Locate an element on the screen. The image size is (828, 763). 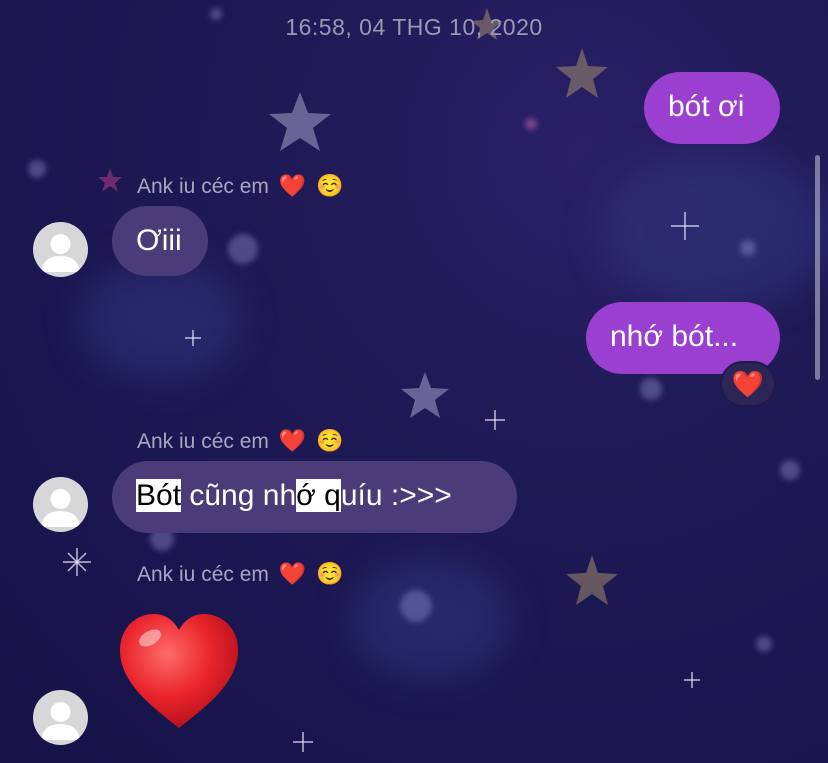
incoming-message-bubble: Ơiii is located at coordinates (160, 241).